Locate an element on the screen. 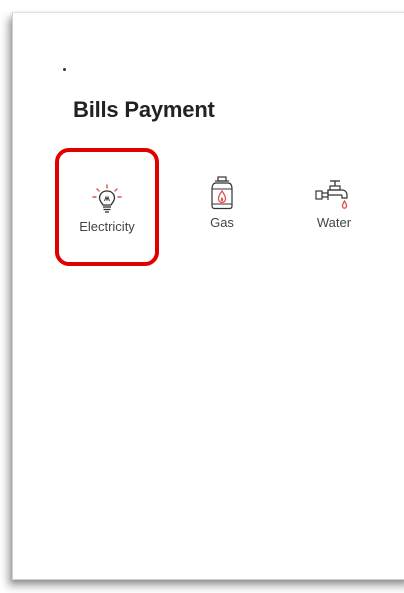 The image size is (404, 593). category-water: Water is located at coordinates (334, 196).